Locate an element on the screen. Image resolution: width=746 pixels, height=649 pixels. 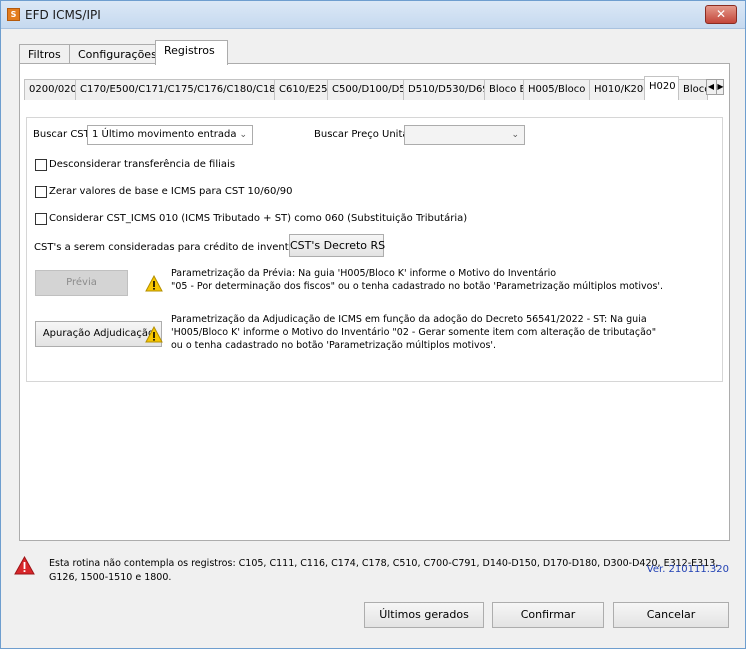
tab-filtros: Filtros is located at coordinates (44, 54).